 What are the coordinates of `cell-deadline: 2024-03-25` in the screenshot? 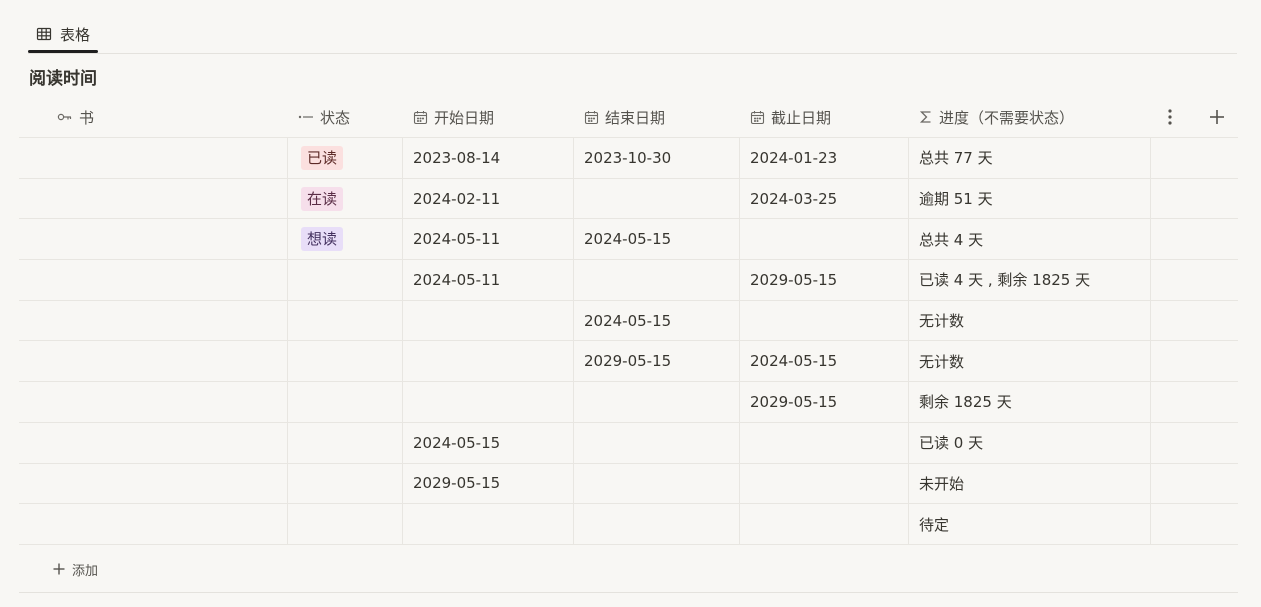 It's located at (824, 198).